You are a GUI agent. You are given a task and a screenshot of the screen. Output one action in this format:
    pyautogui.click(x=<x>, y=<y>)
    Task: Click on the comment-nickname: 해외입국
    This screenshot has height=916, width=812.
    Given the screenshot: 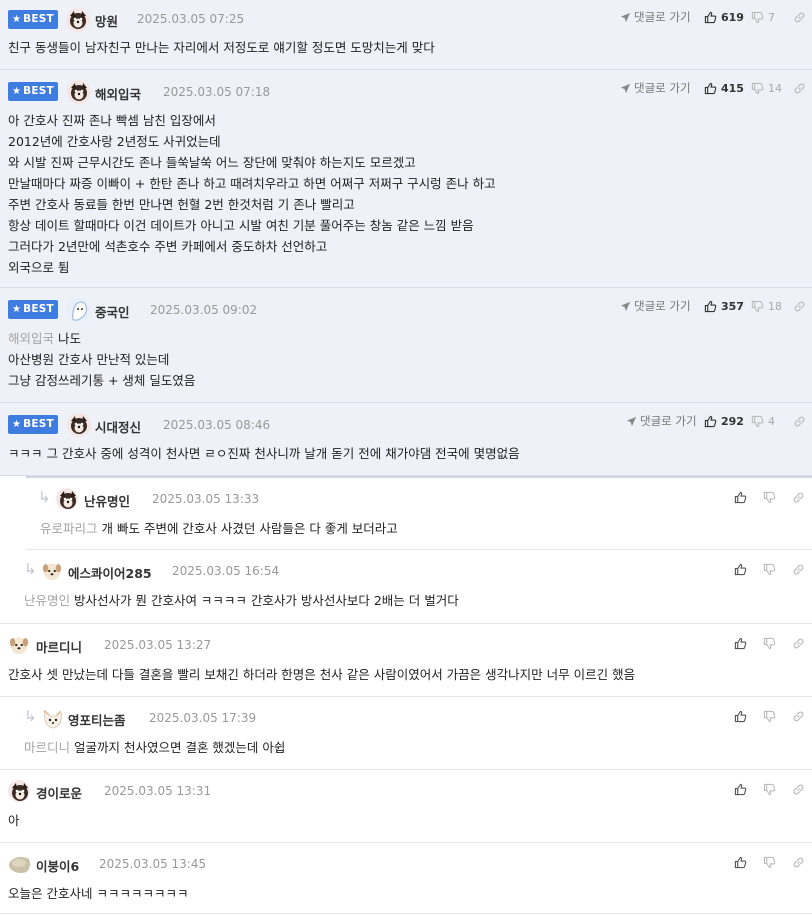 What is the action you would take?
    pyautogui.click(x=118, y=93)
    